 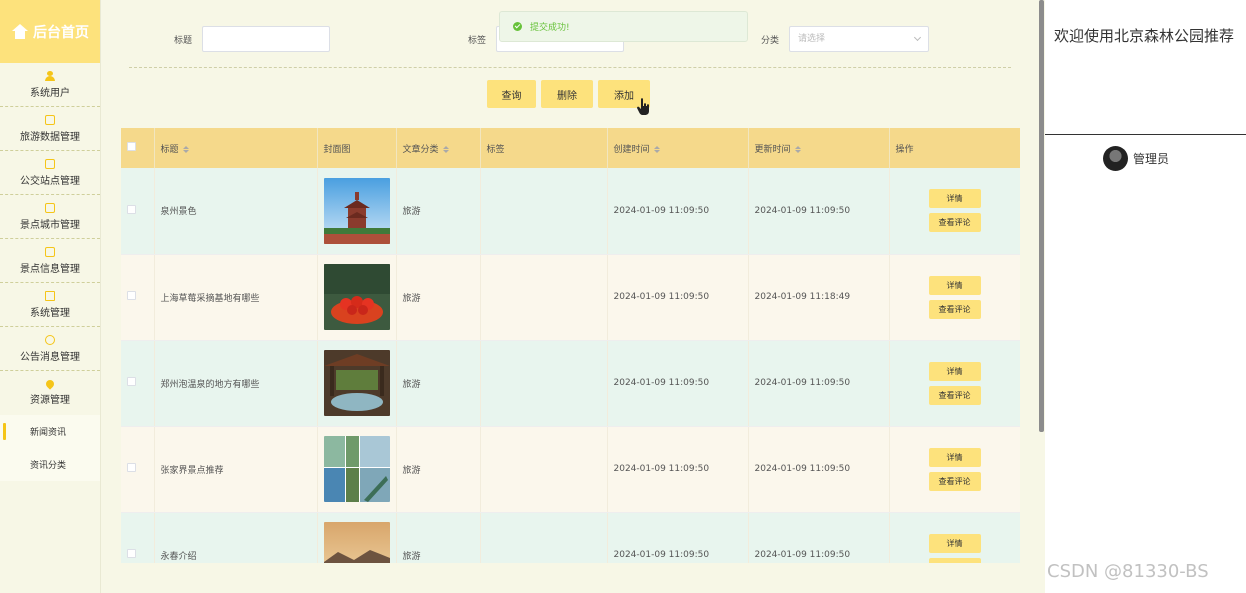 What do you see at coordinates (859, 39) in the screenshot?
I see `category-select: 请选择` at bounding box center [859, 39].